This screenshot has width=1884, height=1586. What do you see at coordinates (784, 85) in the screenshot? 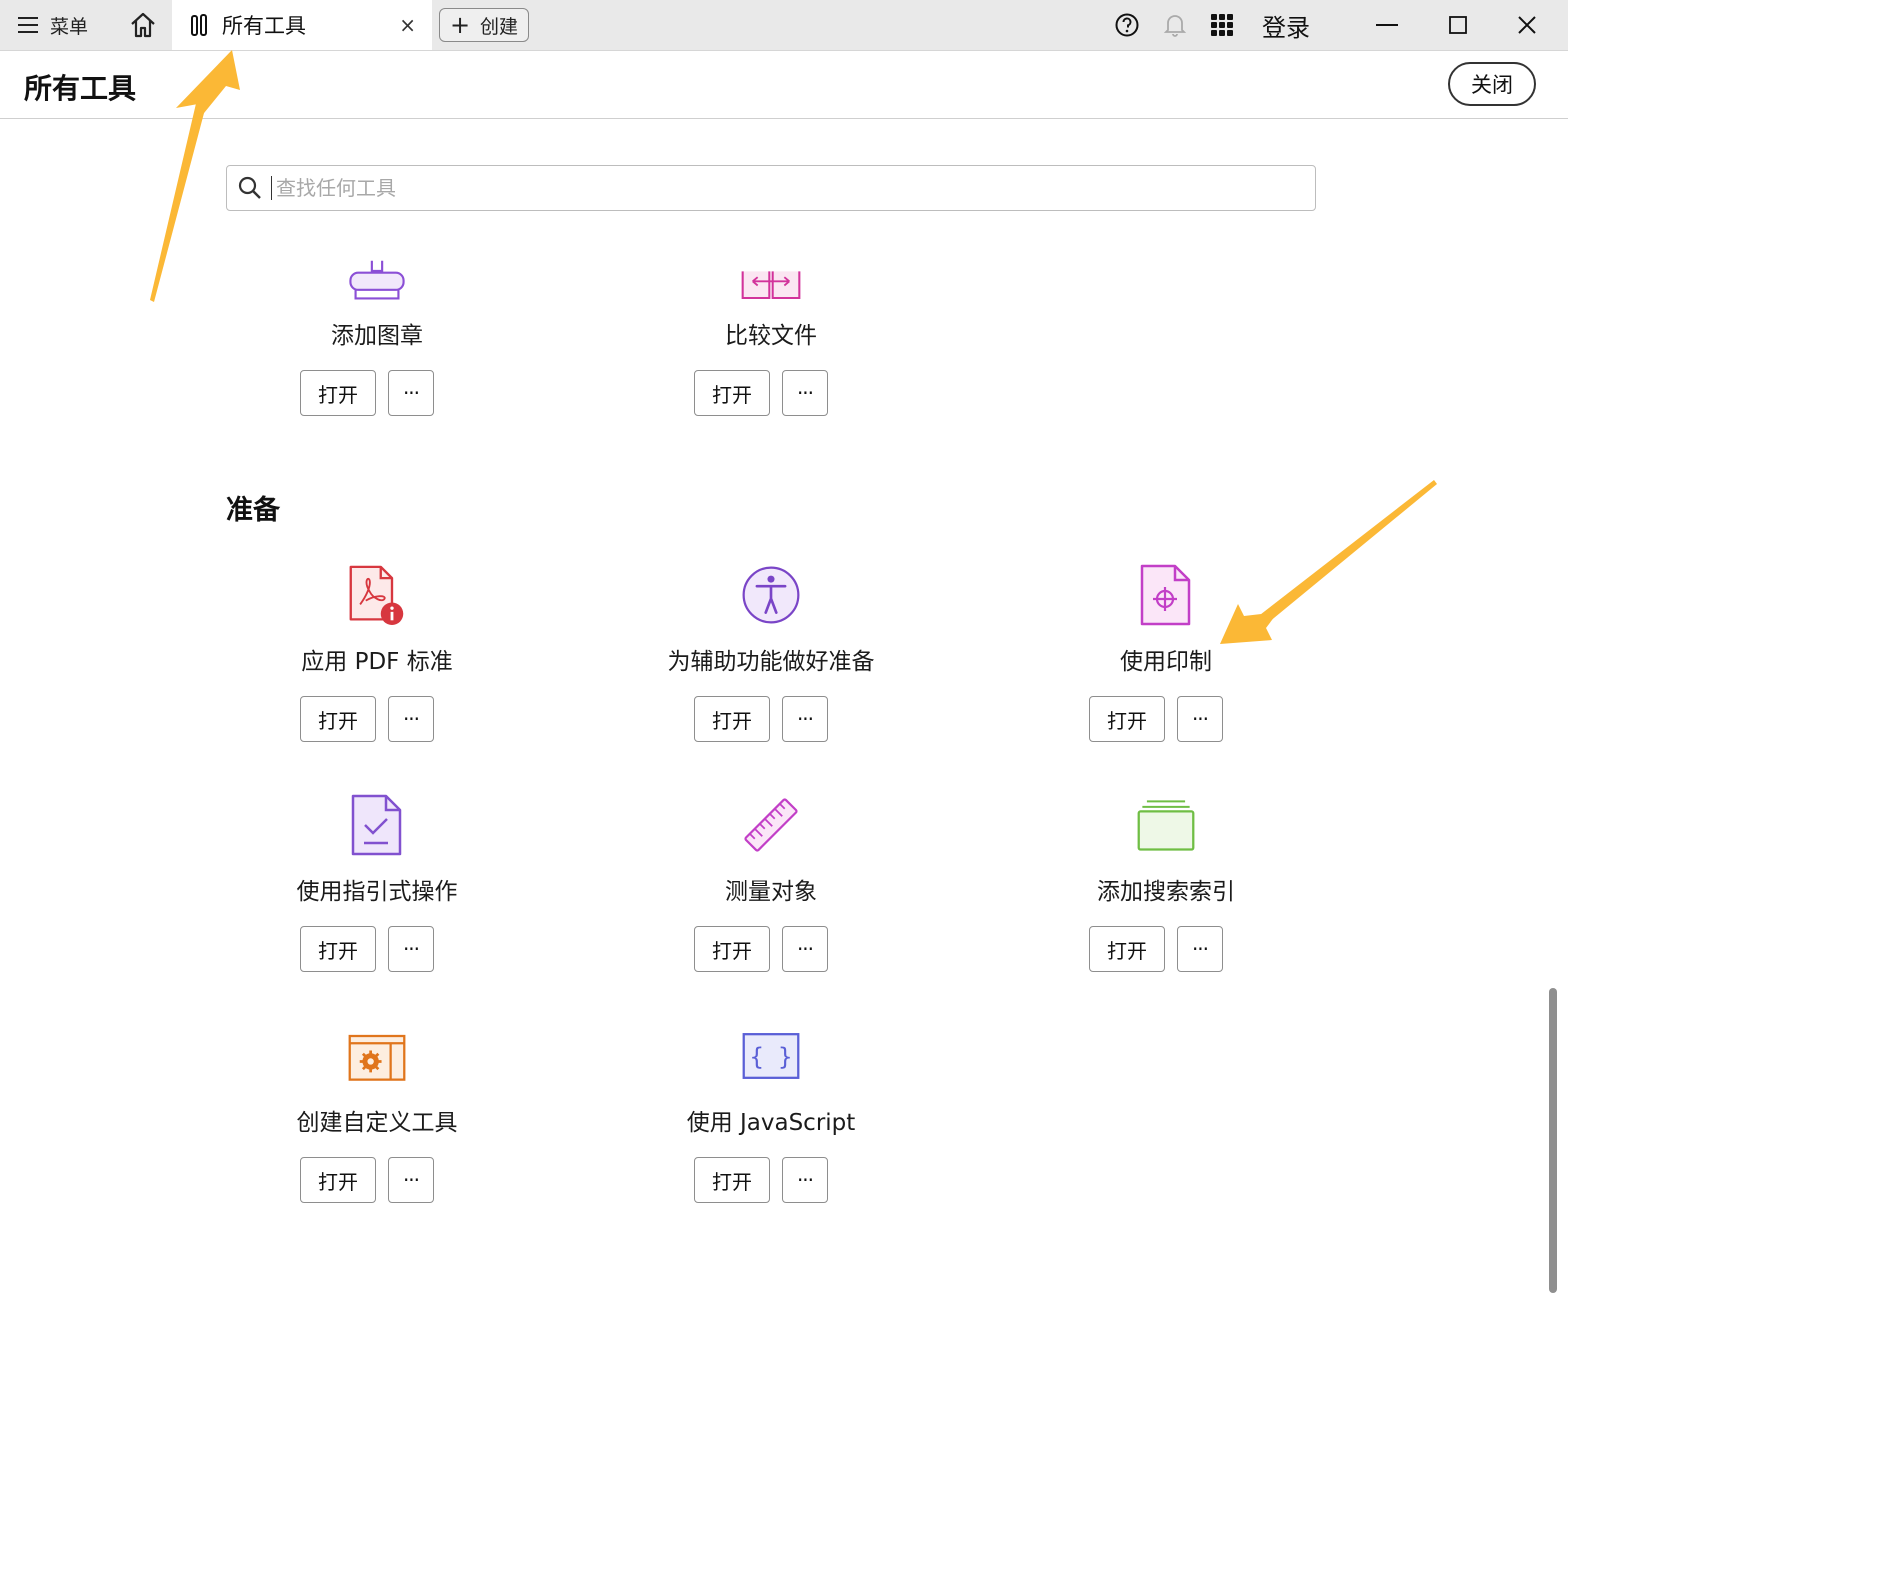
I see `panel-header: 所有工具 关闭` at bounding box center [784, 85].